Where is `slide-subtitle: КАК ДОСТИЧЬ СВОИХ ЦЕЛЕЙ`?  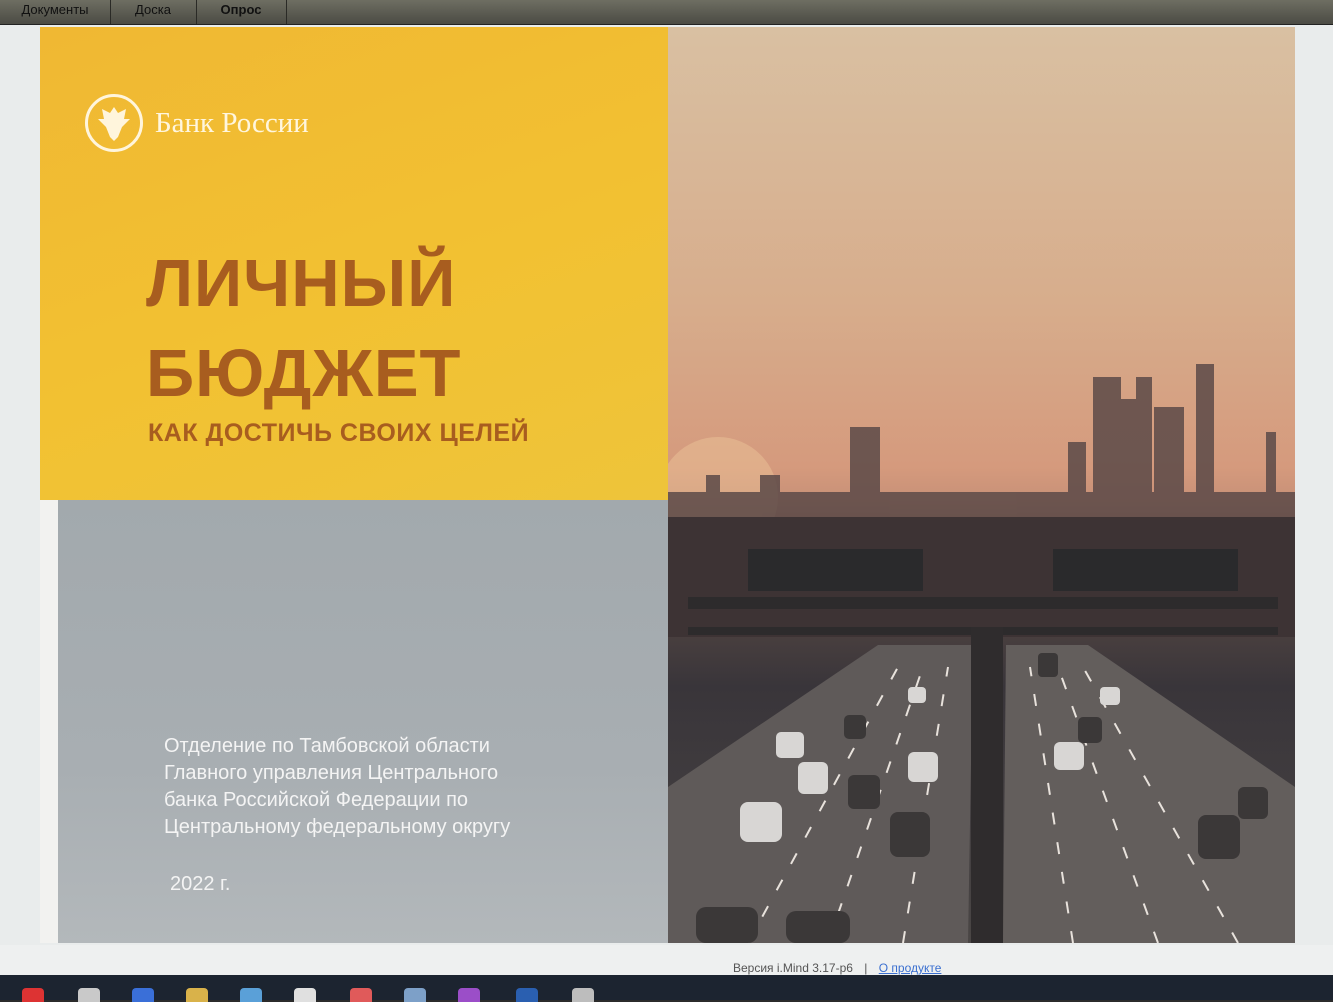
slide-subtitle: КАК ДОСТИЧЬ СВОИХ ЦЕЛЕЙ is located at coordinates (339, 433).